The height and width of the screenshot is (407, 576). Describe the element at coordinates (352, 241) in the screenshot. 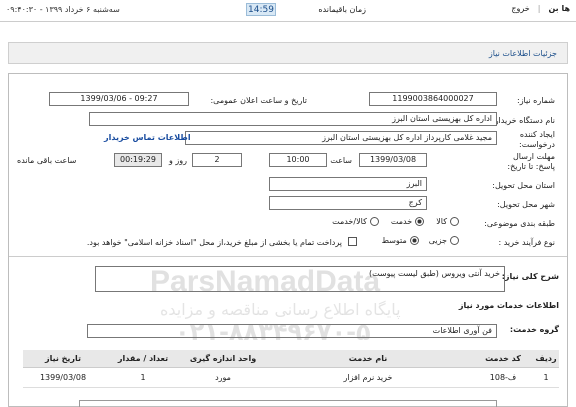

I see `treasury-payment-checkbox` at that location.